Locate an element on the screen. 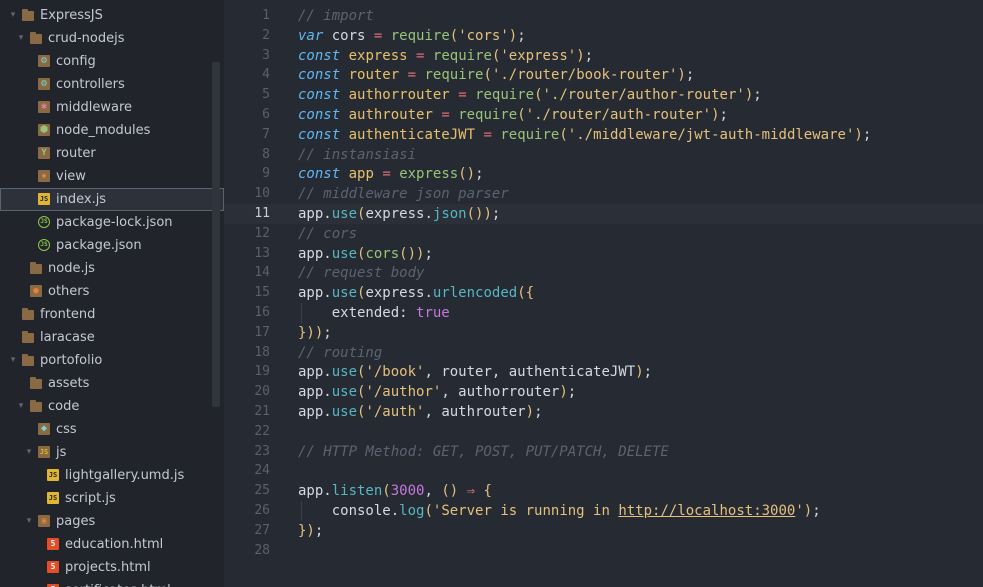  code-line: 21 app.use('/auth', authrouter); is located at coordinates (603, 412).